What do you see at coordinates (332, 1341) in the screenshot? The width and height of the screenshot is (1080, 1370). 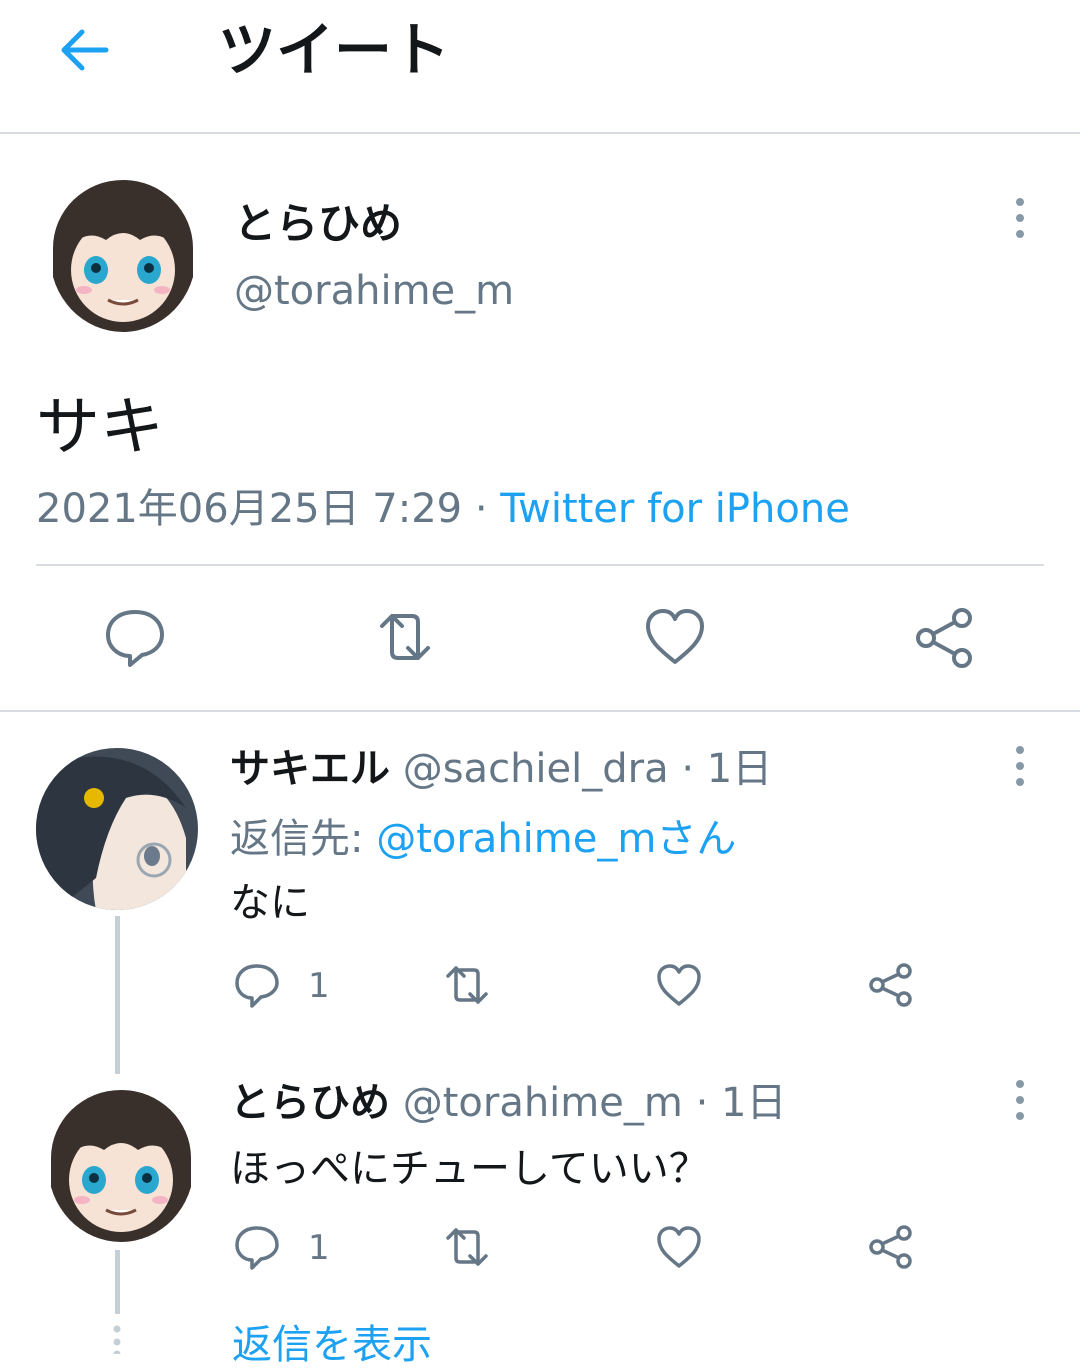 I see `show-replies-link: 返信を表示` at bounding box center [332, 1341].